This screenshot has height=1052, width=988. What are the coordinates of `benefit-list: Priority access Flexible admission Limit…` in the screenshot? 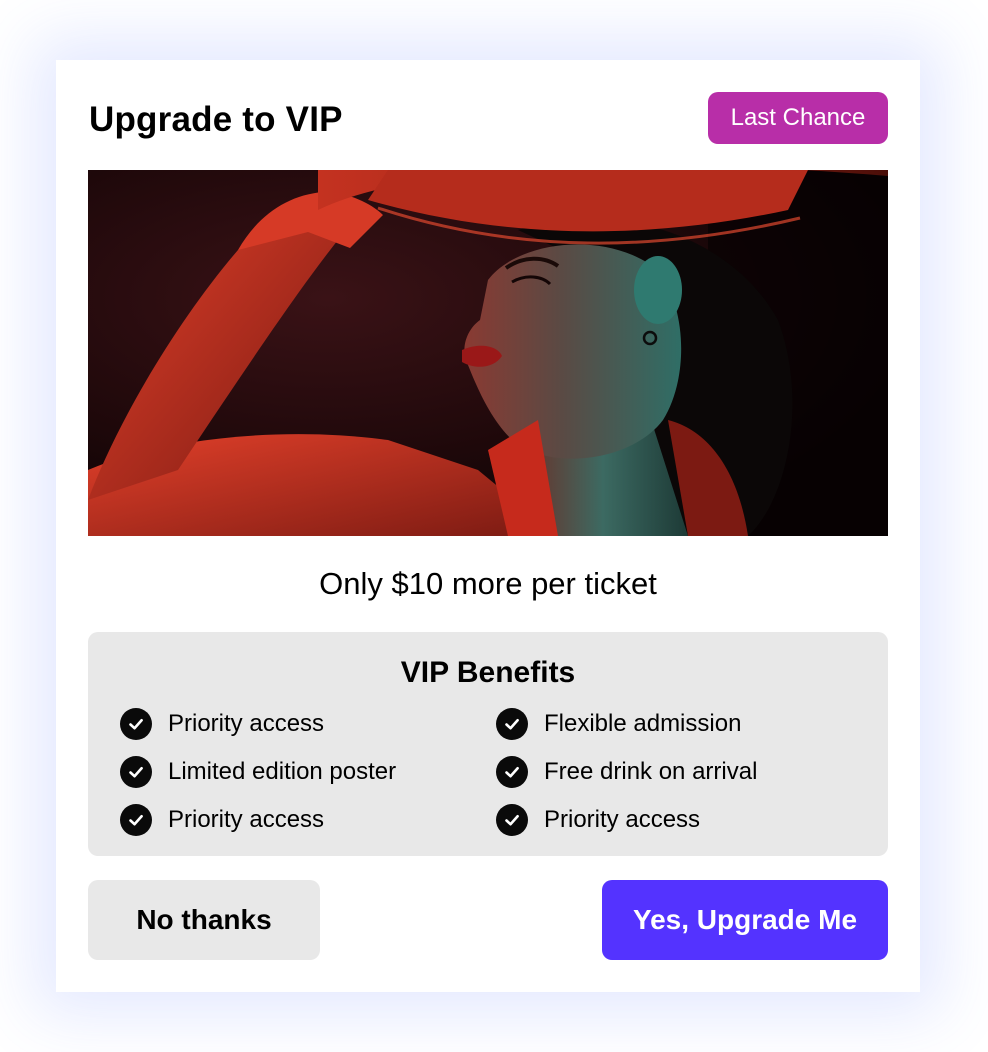 It's located at (496, 780).